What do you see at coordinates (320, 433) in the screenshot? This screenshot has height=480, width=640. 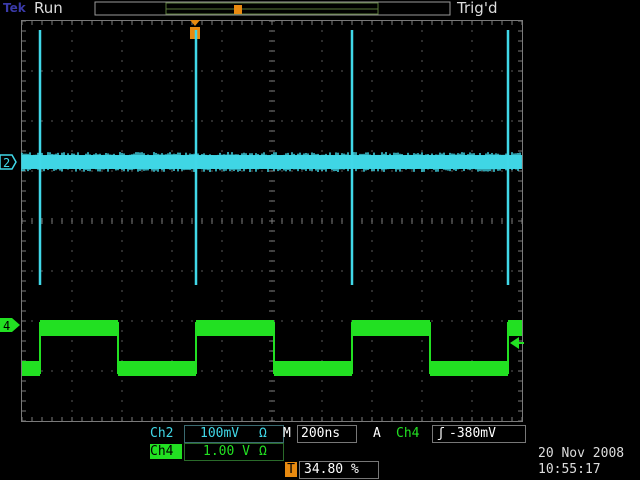 I see `timebase-value: 200ns` at bounding box center [320, 433].